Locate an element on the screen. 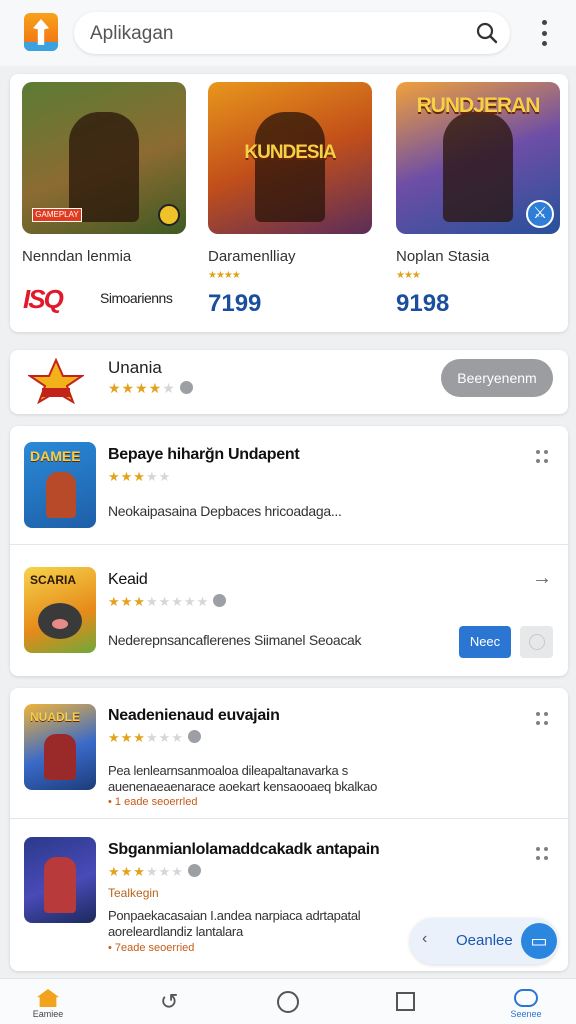 This screenshot has height=1024, width=576. featured-thumbnail: RUNDJERAN ⚔ is located at coordinates (478, 158).